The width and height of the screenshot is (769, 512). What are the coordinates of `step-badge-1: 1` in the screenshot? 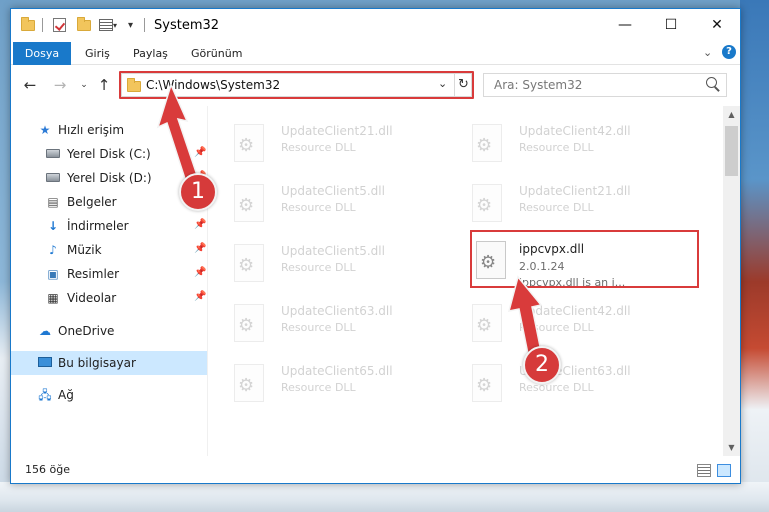 It's located at (198, 192).